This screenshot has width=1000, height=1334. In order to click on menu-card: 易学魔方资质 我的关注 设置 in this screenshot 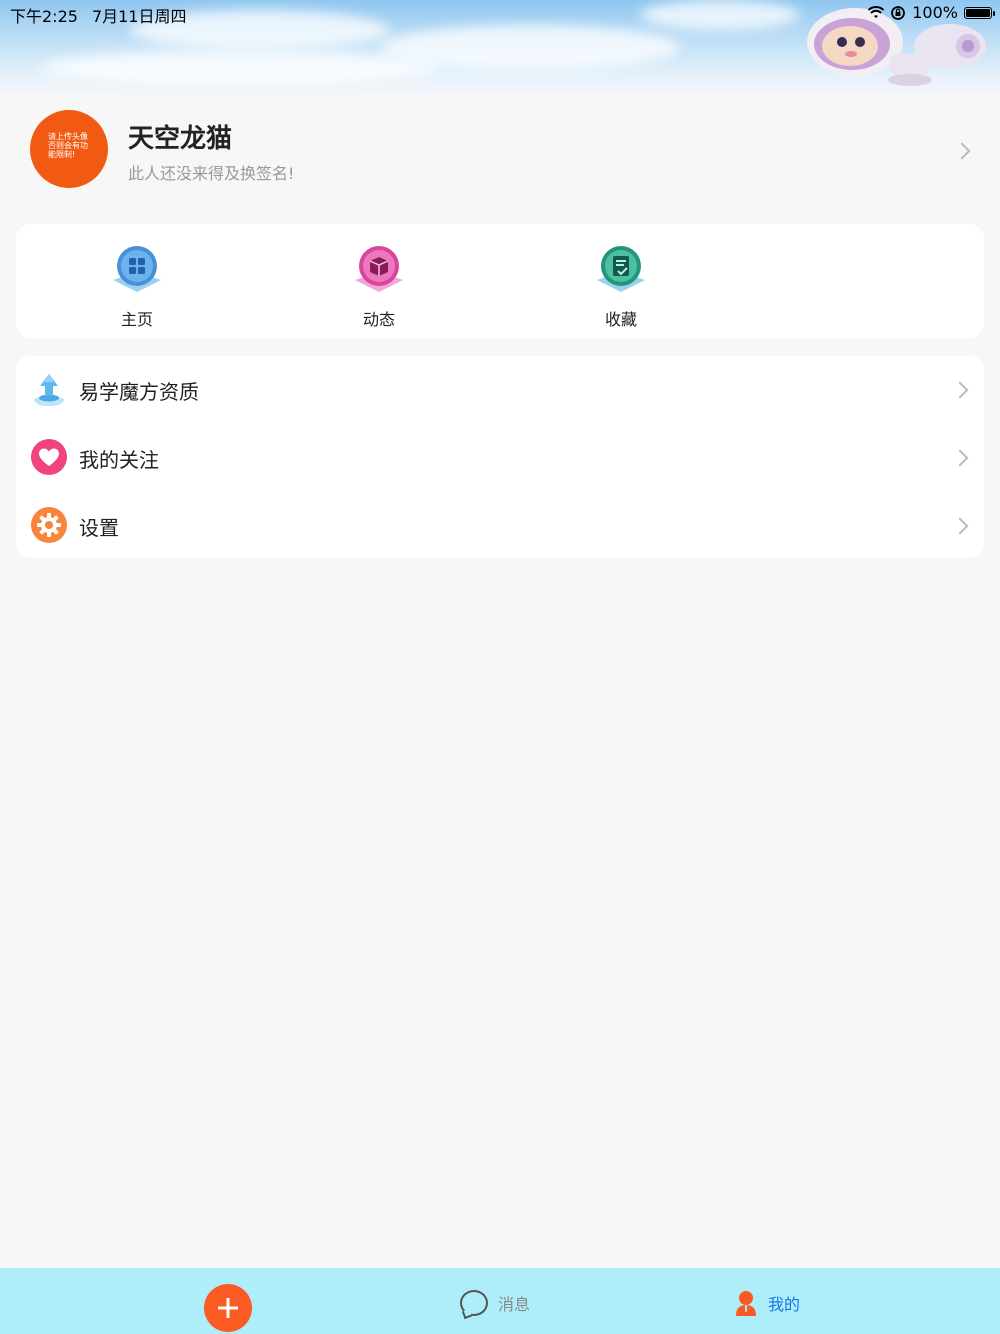, I will do `click(500, 457)`.